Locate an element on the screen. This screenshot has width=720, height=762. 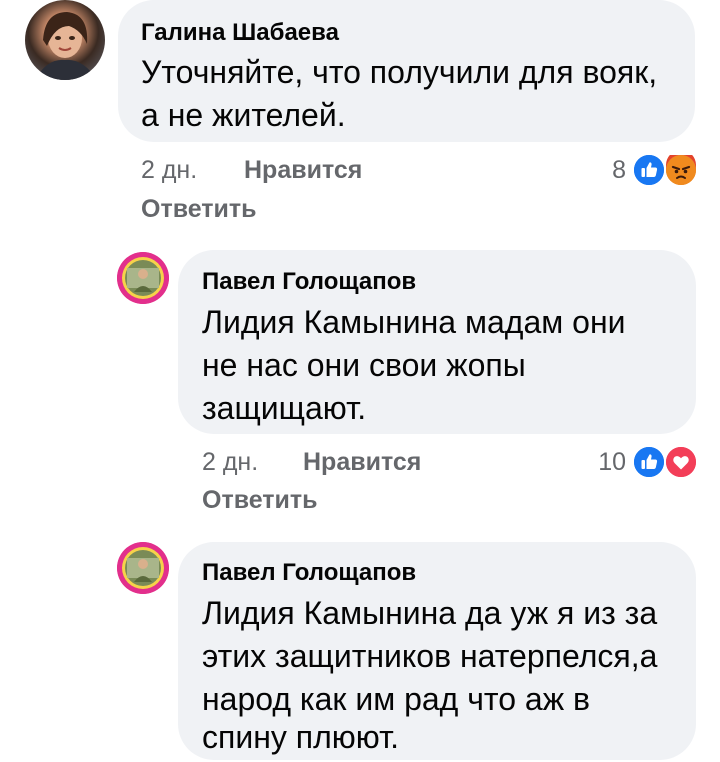
reaction-count: 8 is located at coordinates (608, 170).